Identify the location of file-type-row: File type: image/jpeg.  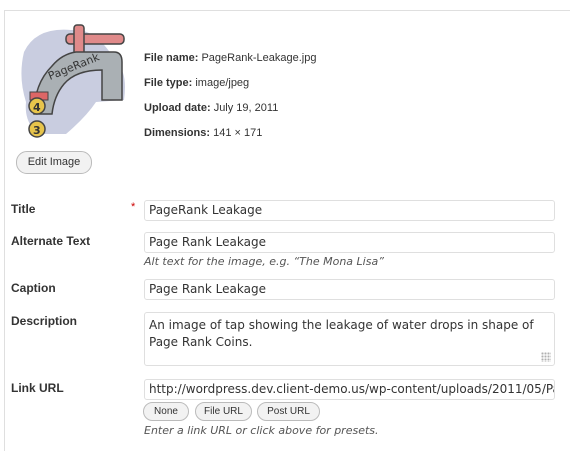
(196, 83).